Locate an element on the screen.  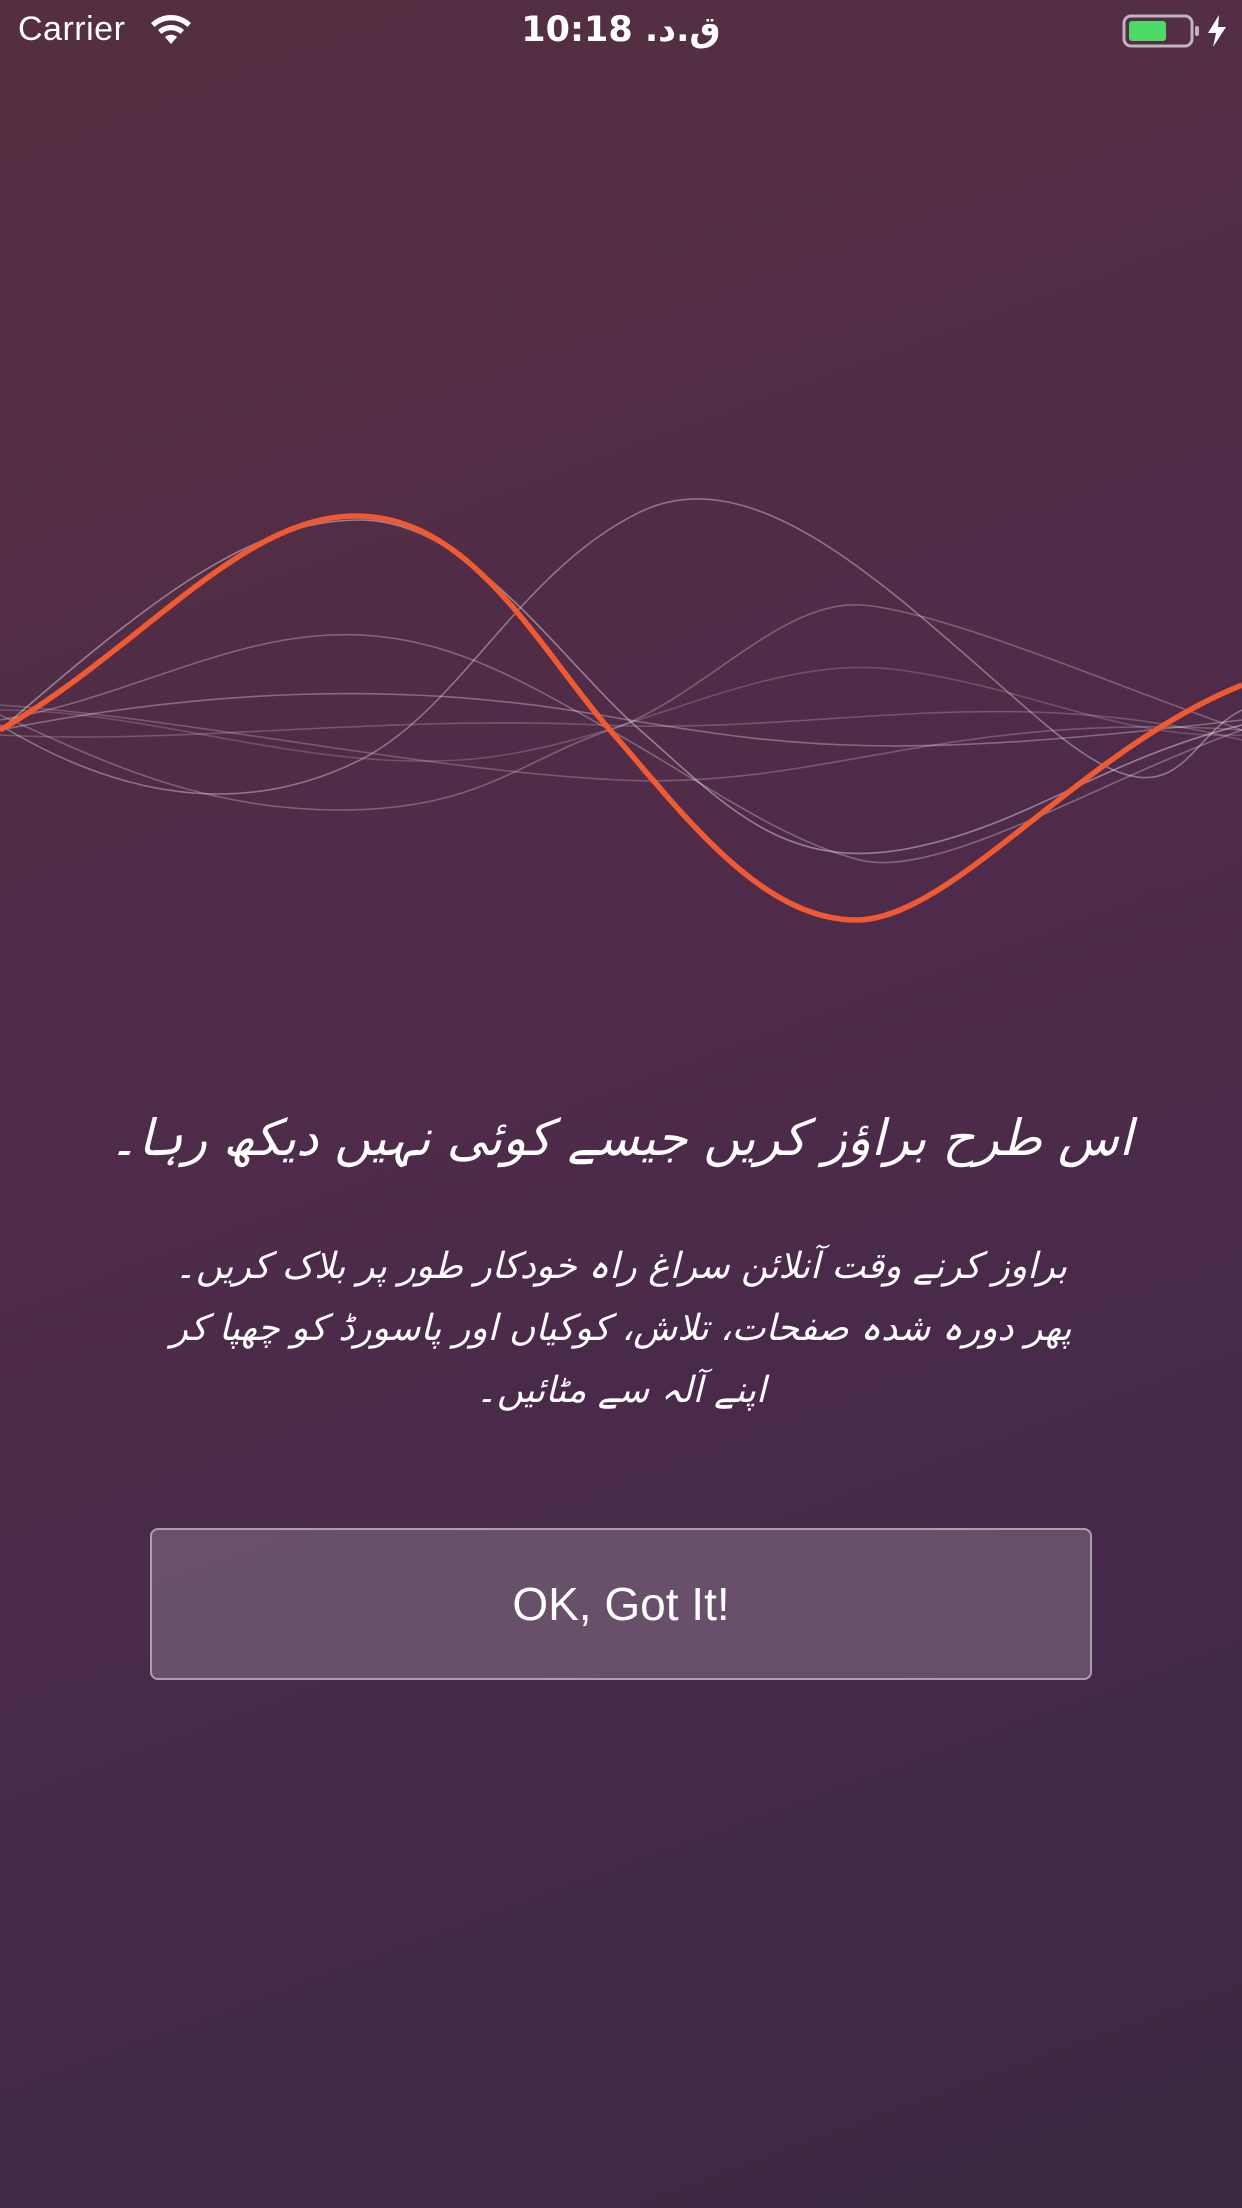
status-time: ق.د. 10:18 is located at coordinates (621, 30).